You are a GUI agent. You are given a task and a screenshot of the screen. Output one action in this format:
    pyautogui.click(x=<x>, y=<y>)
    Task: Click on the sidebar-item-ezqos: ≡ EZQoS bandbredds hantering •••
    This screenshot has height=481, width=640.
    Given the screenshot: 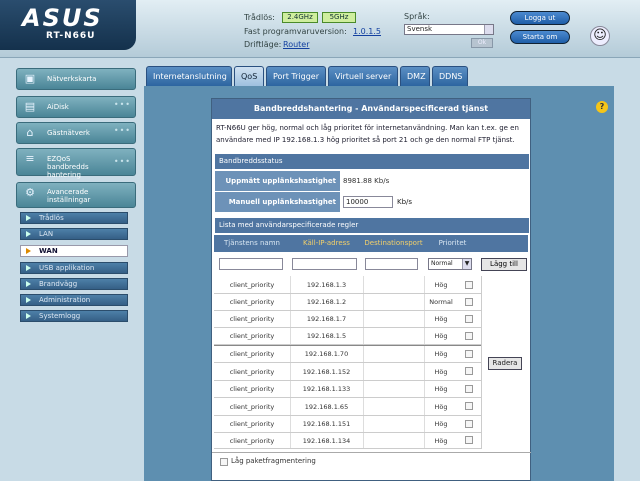 What is the action you would take?
    pyautogui.click(x=76, y=163)
    